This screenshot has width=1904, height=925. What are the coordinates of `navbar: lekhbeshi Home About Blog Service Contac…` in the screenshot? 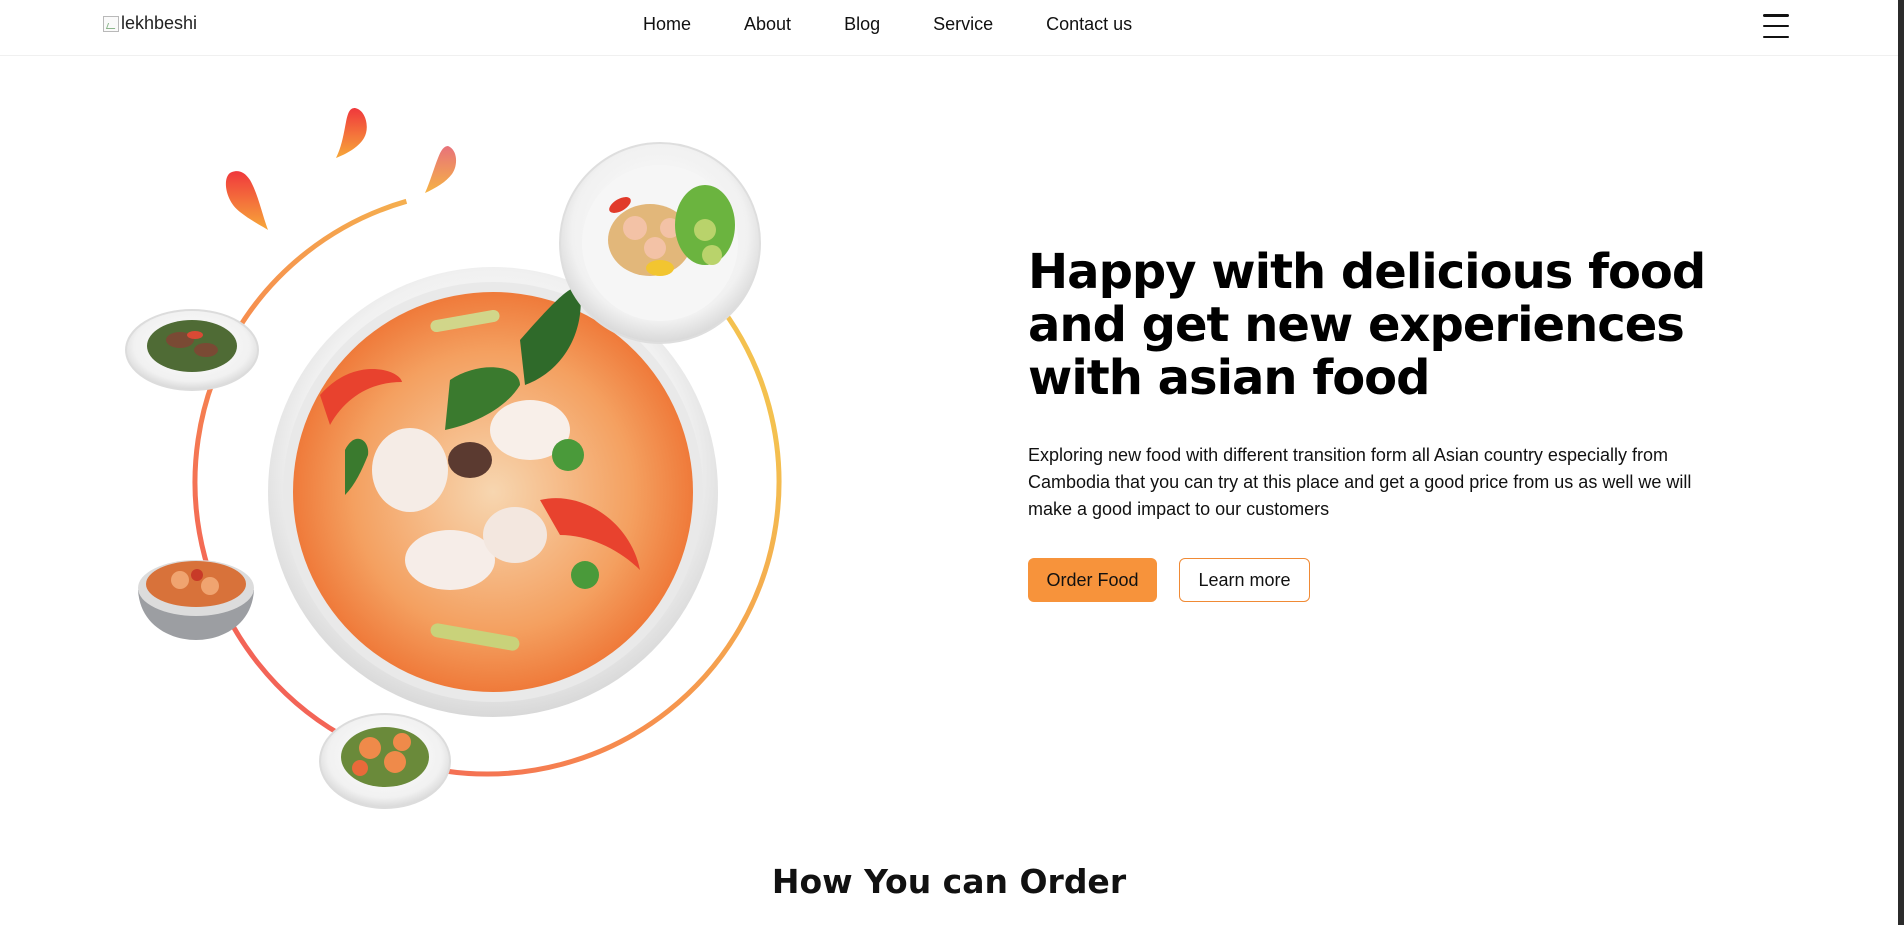 It's located at (949, 28).